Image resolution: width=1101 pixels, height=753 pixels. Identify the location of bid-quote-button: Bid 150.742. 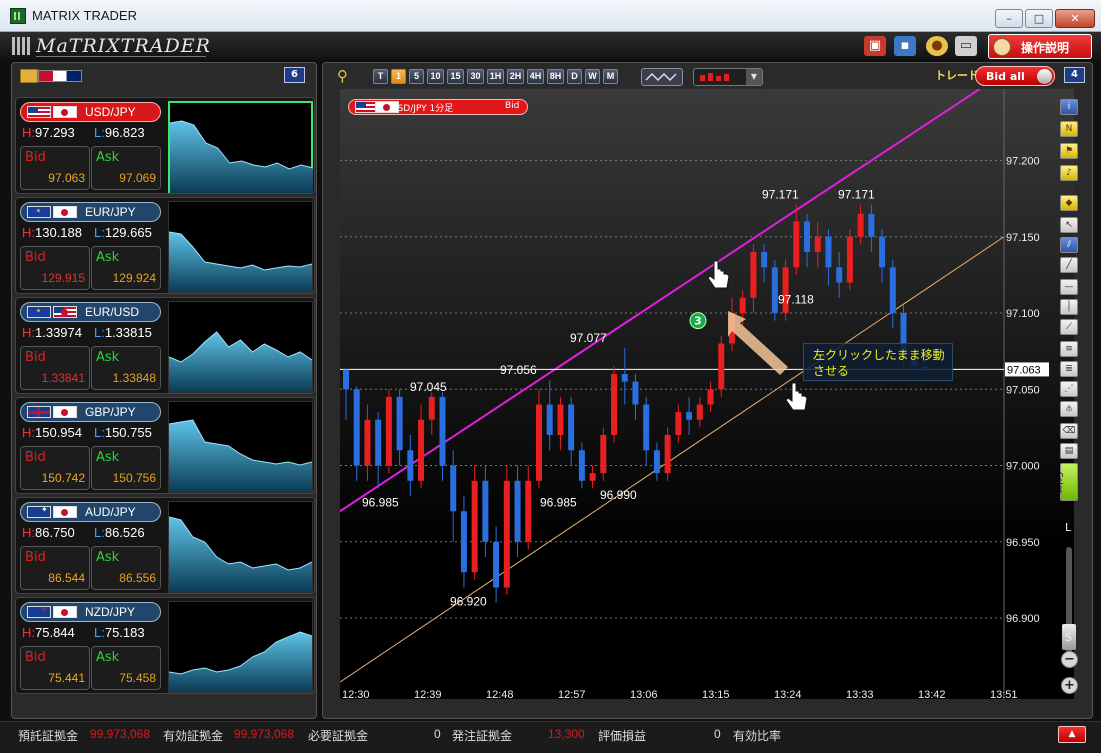
(55, 468).